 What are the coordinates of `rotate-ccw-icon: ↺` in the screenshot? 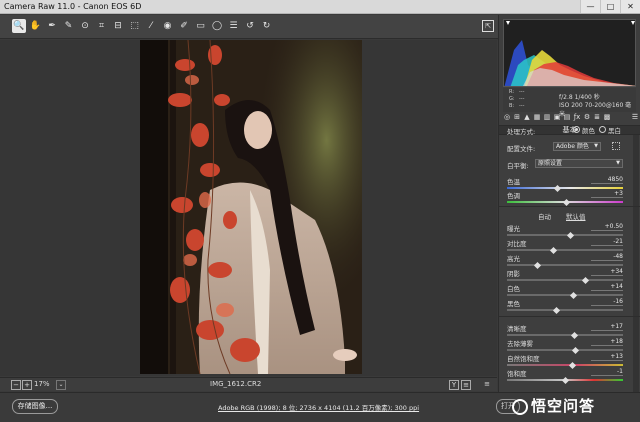 It's located at (250, 26).